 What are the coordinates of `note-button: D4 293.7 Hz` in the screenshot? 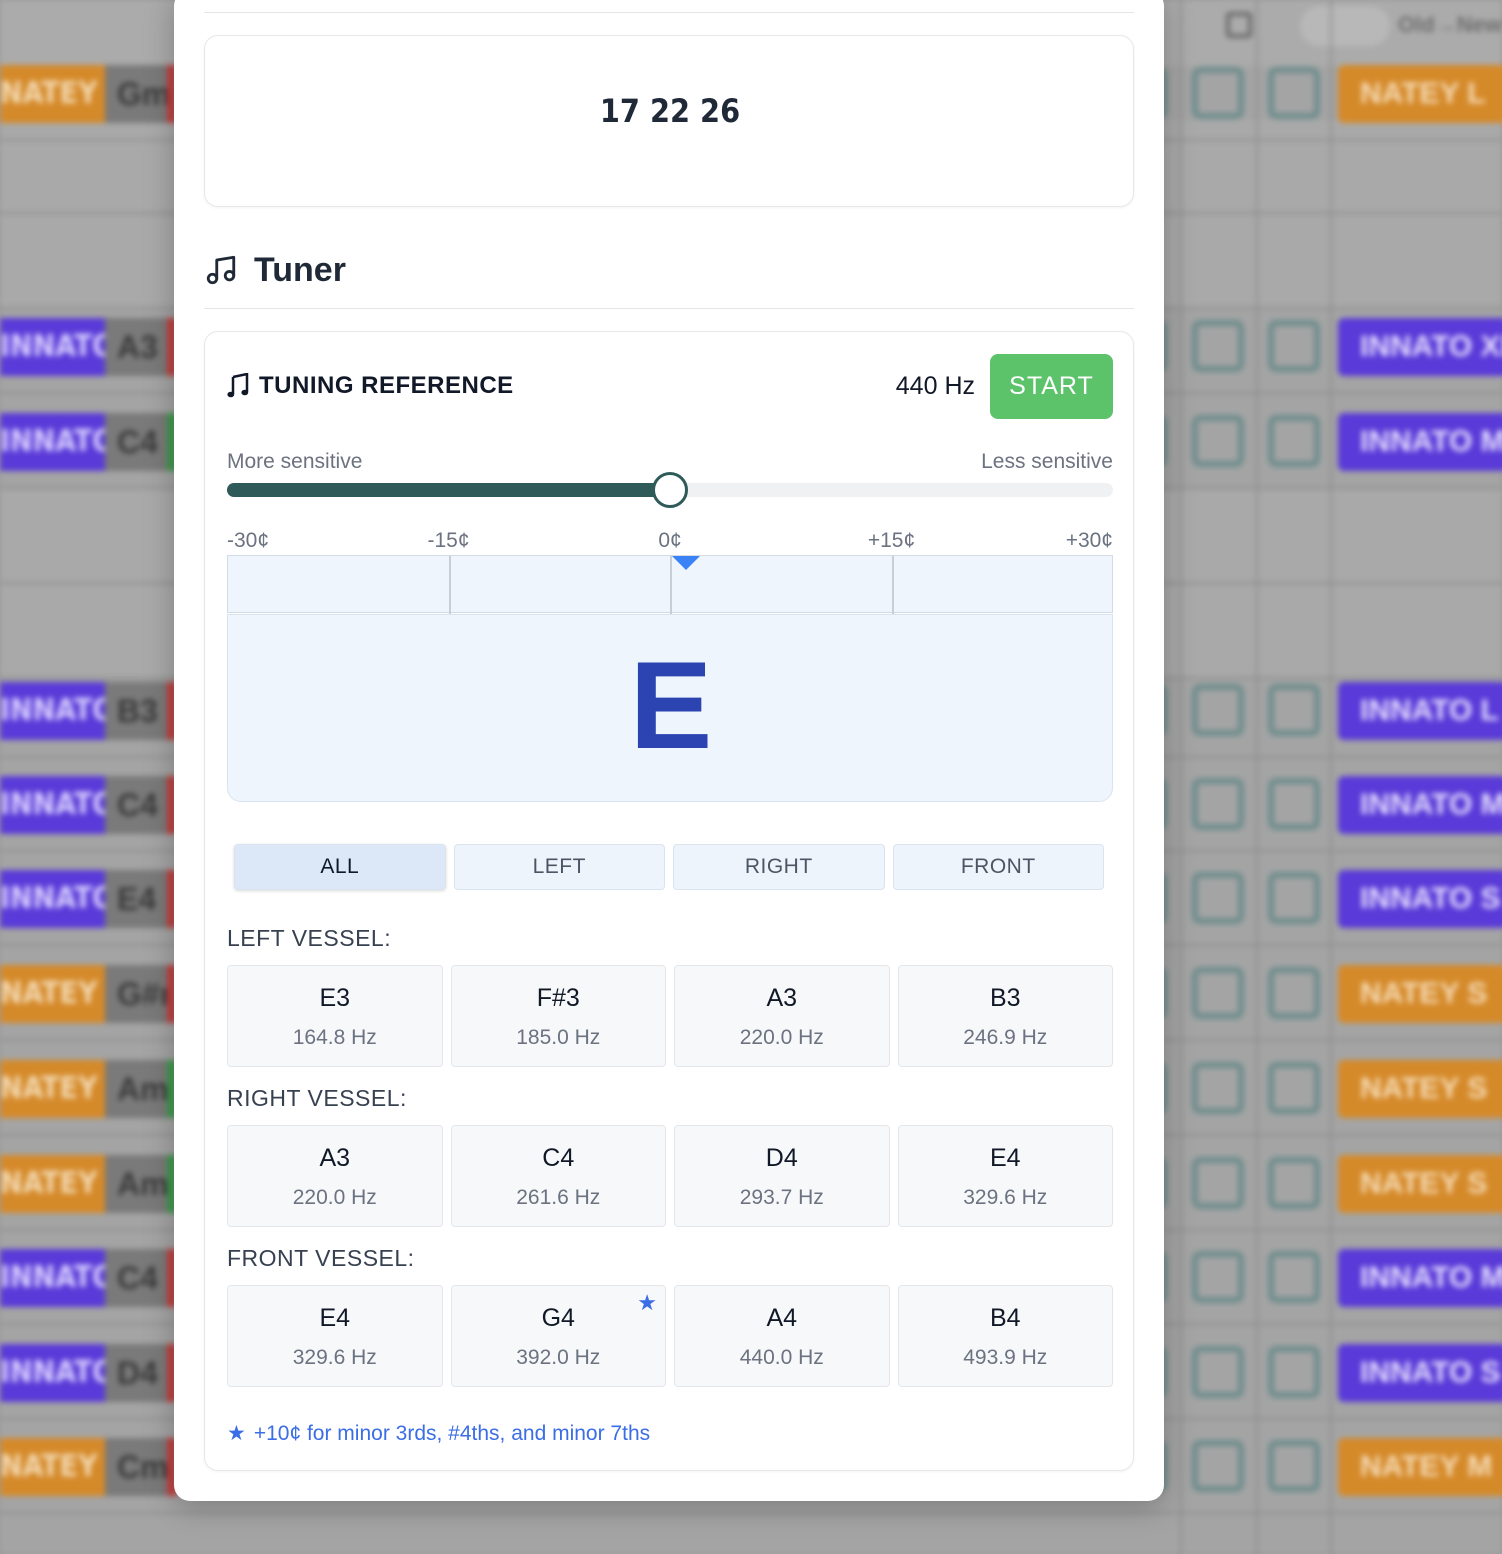 It's located at (782, 1176).